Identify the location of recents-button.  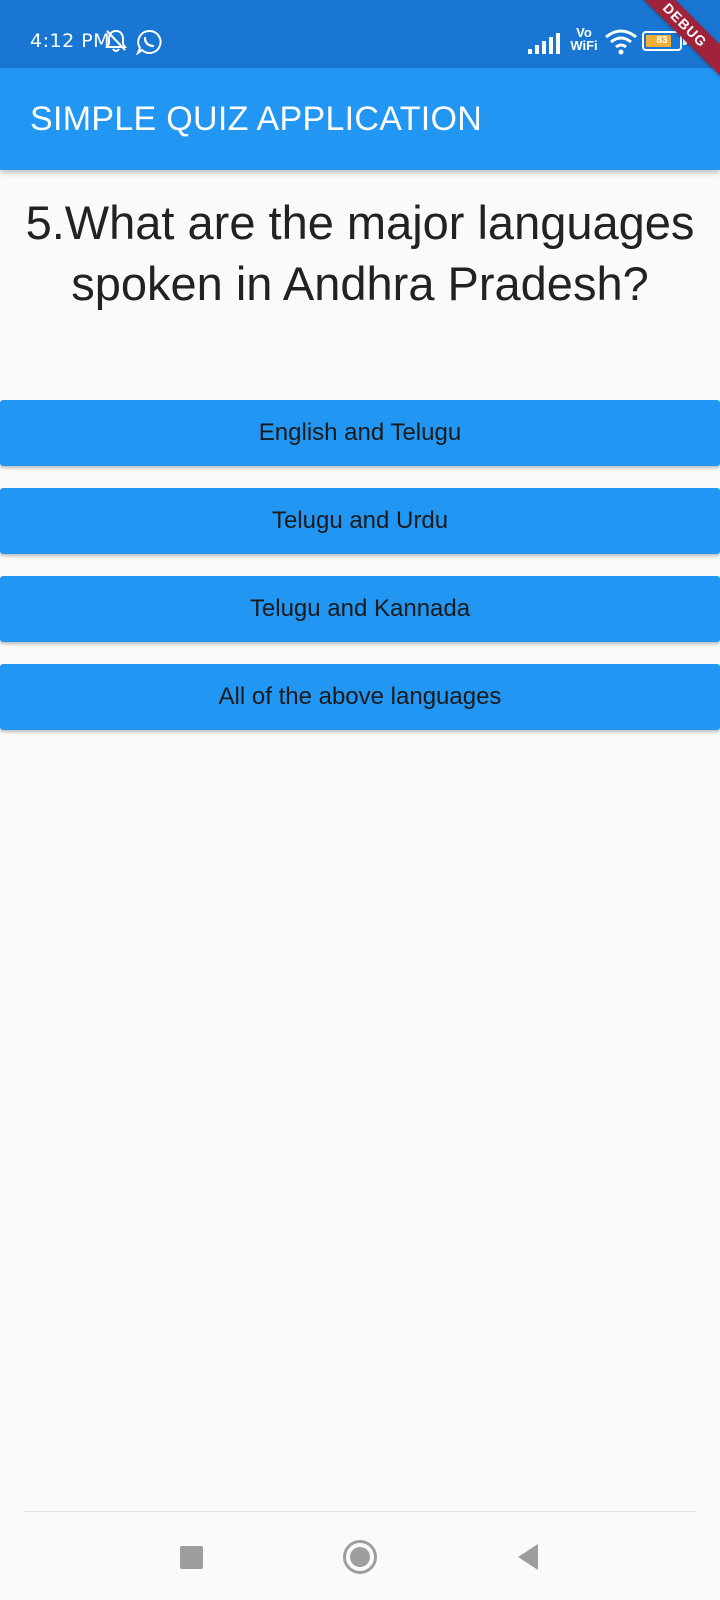
(192, 1556).